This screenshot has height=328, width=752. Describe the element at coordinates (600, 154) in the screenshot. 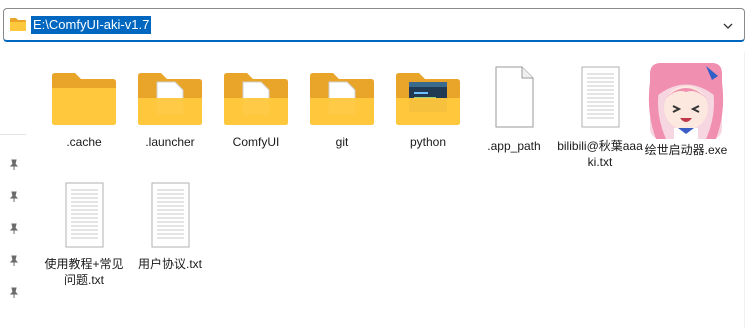

I see `file-name: bilibili@秋葉aaaki.txt` at that location.